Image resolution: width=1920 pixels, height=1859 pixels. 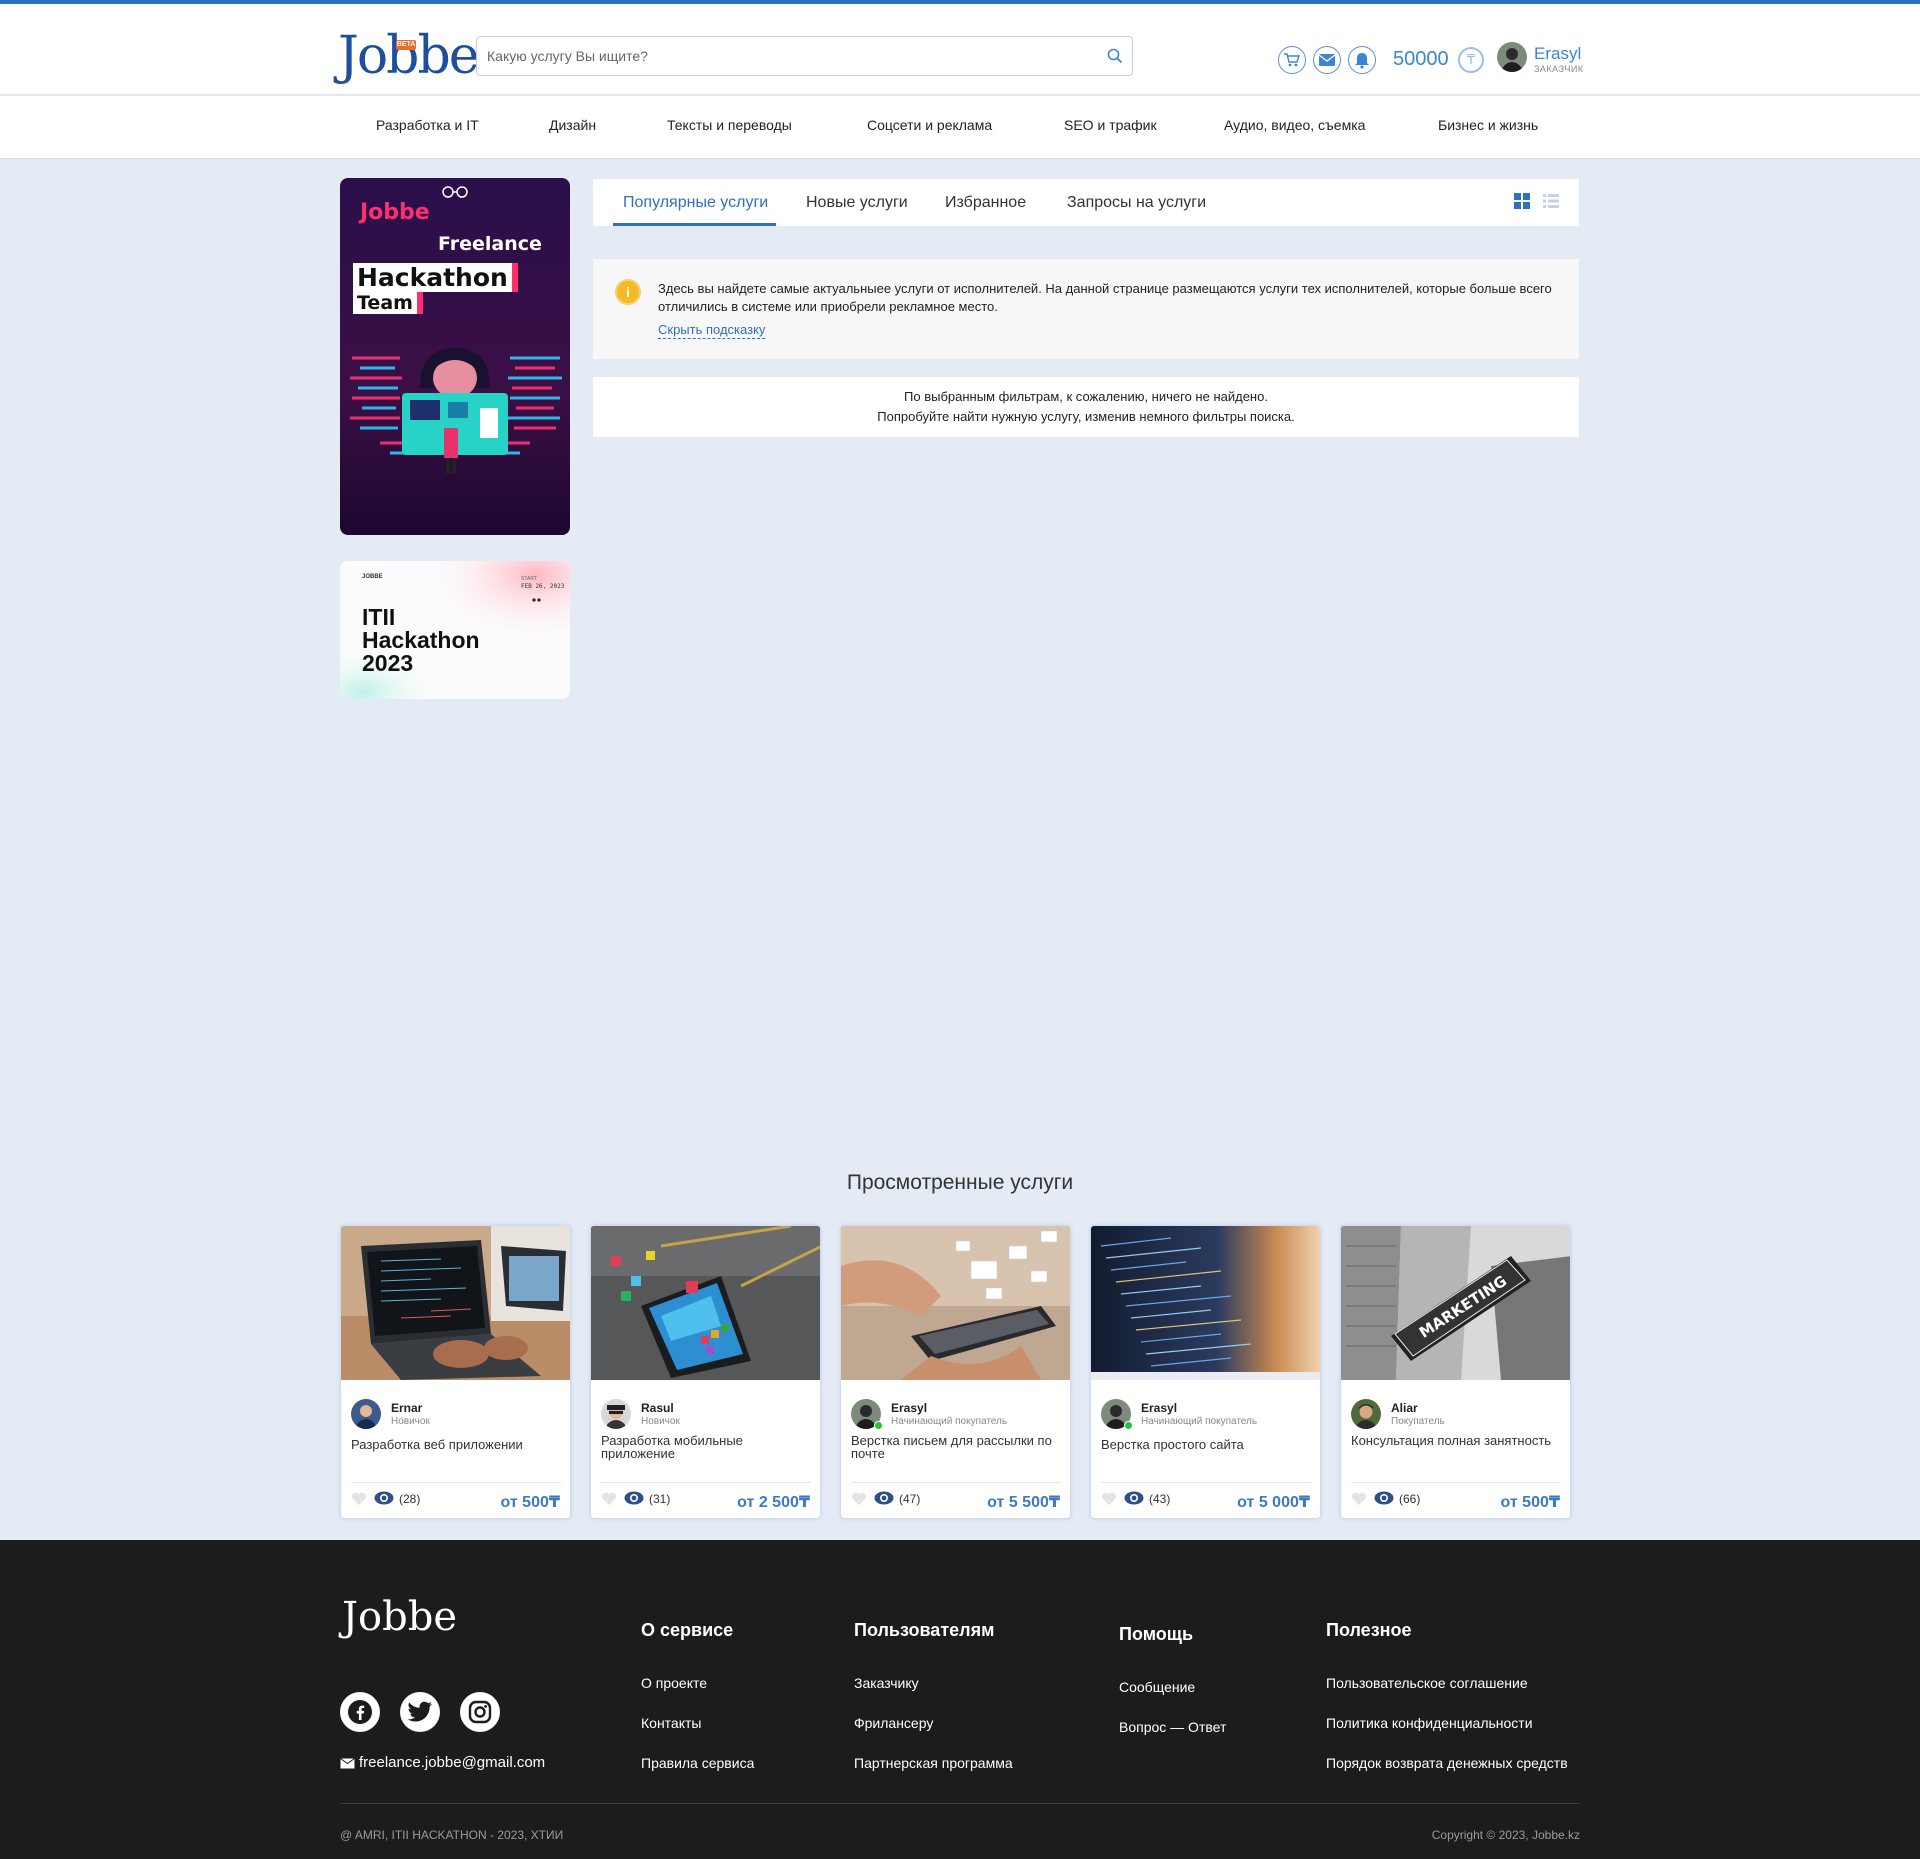 I want to click on banner-team-text: Team, so click(x=388, y=303).